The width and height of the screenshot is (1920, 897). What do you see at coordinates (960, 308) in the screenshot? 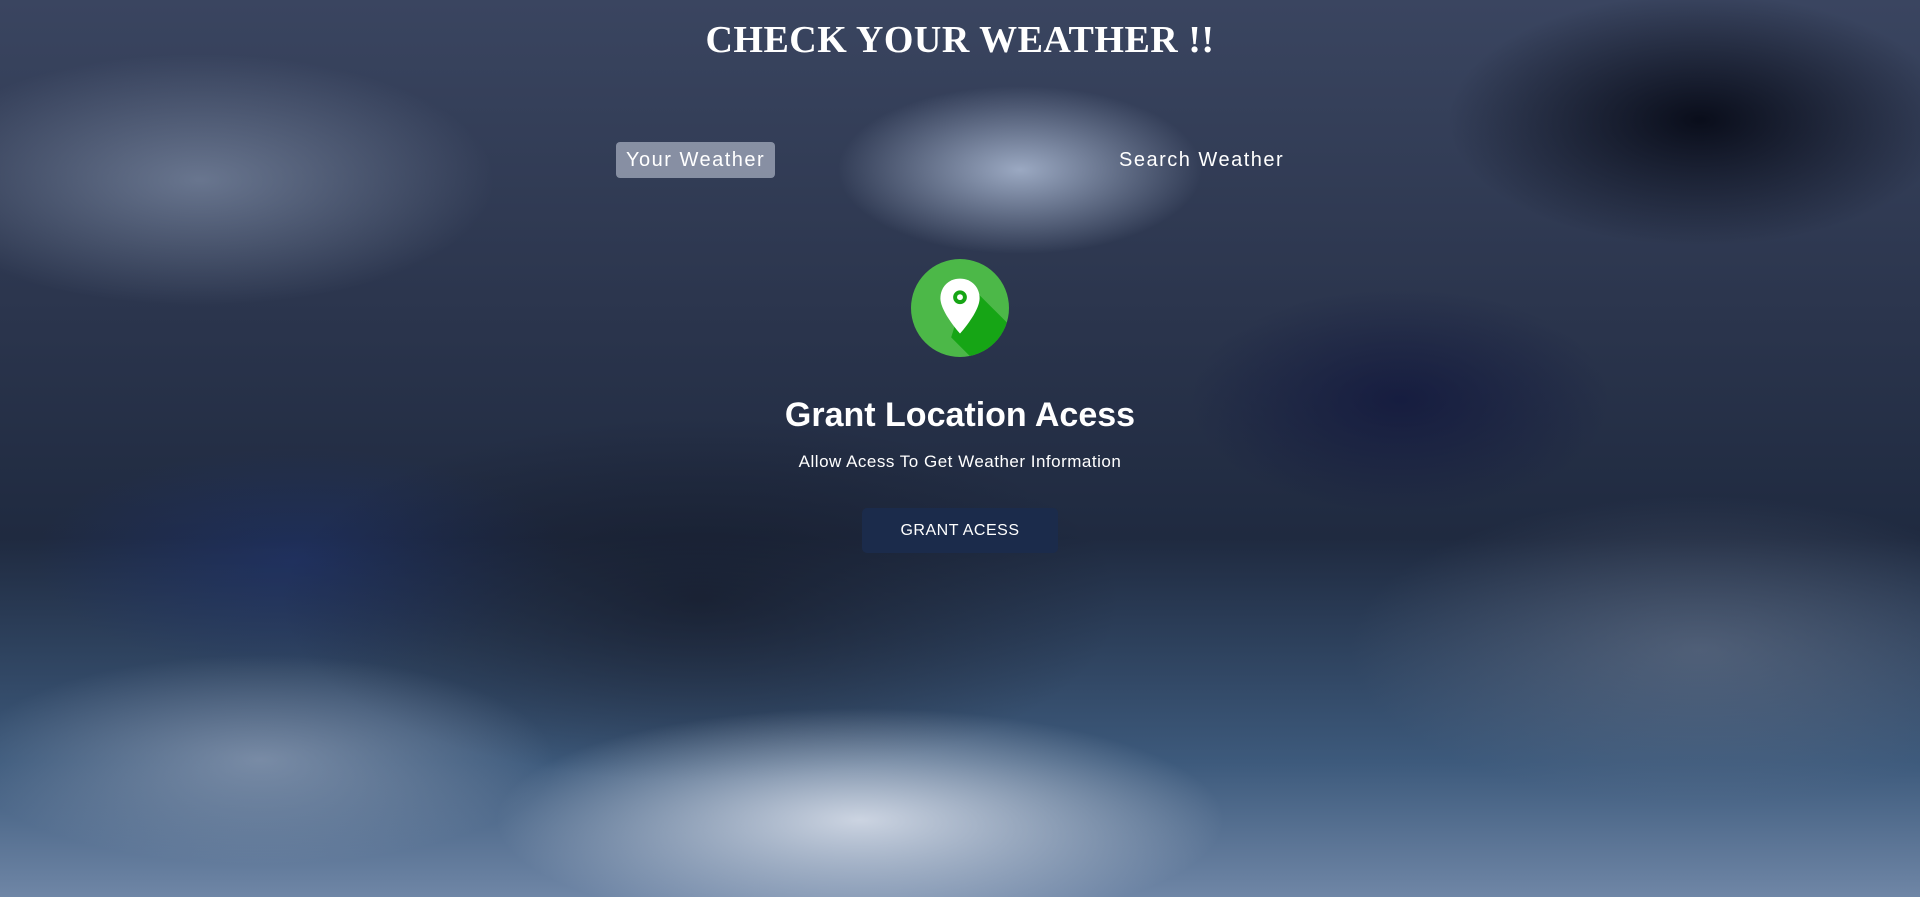
I see `location-pin-icon` at bounding box center [960, 308].